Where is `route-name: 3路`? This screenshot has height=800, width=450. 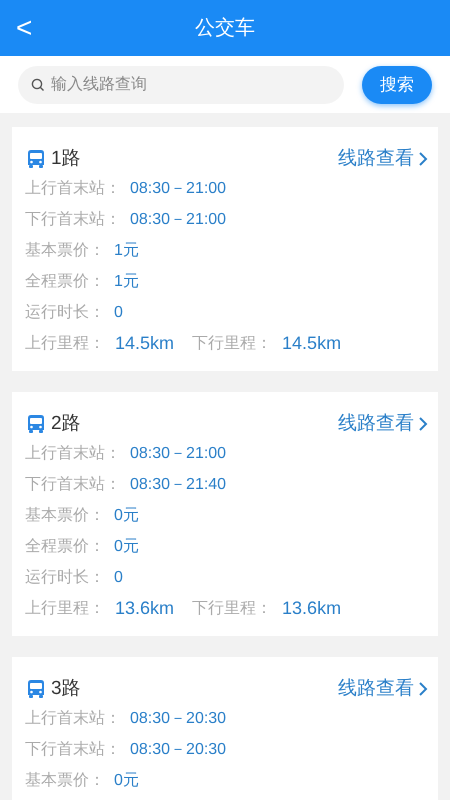
route-name: 3路 is located at coordinates (66, 688).